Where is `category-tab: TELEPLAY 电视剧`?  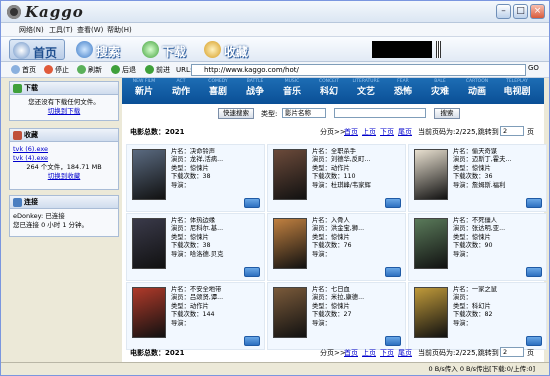
category-tab: TELEPLAY 电视剧 is located at coordinates (517, 91).